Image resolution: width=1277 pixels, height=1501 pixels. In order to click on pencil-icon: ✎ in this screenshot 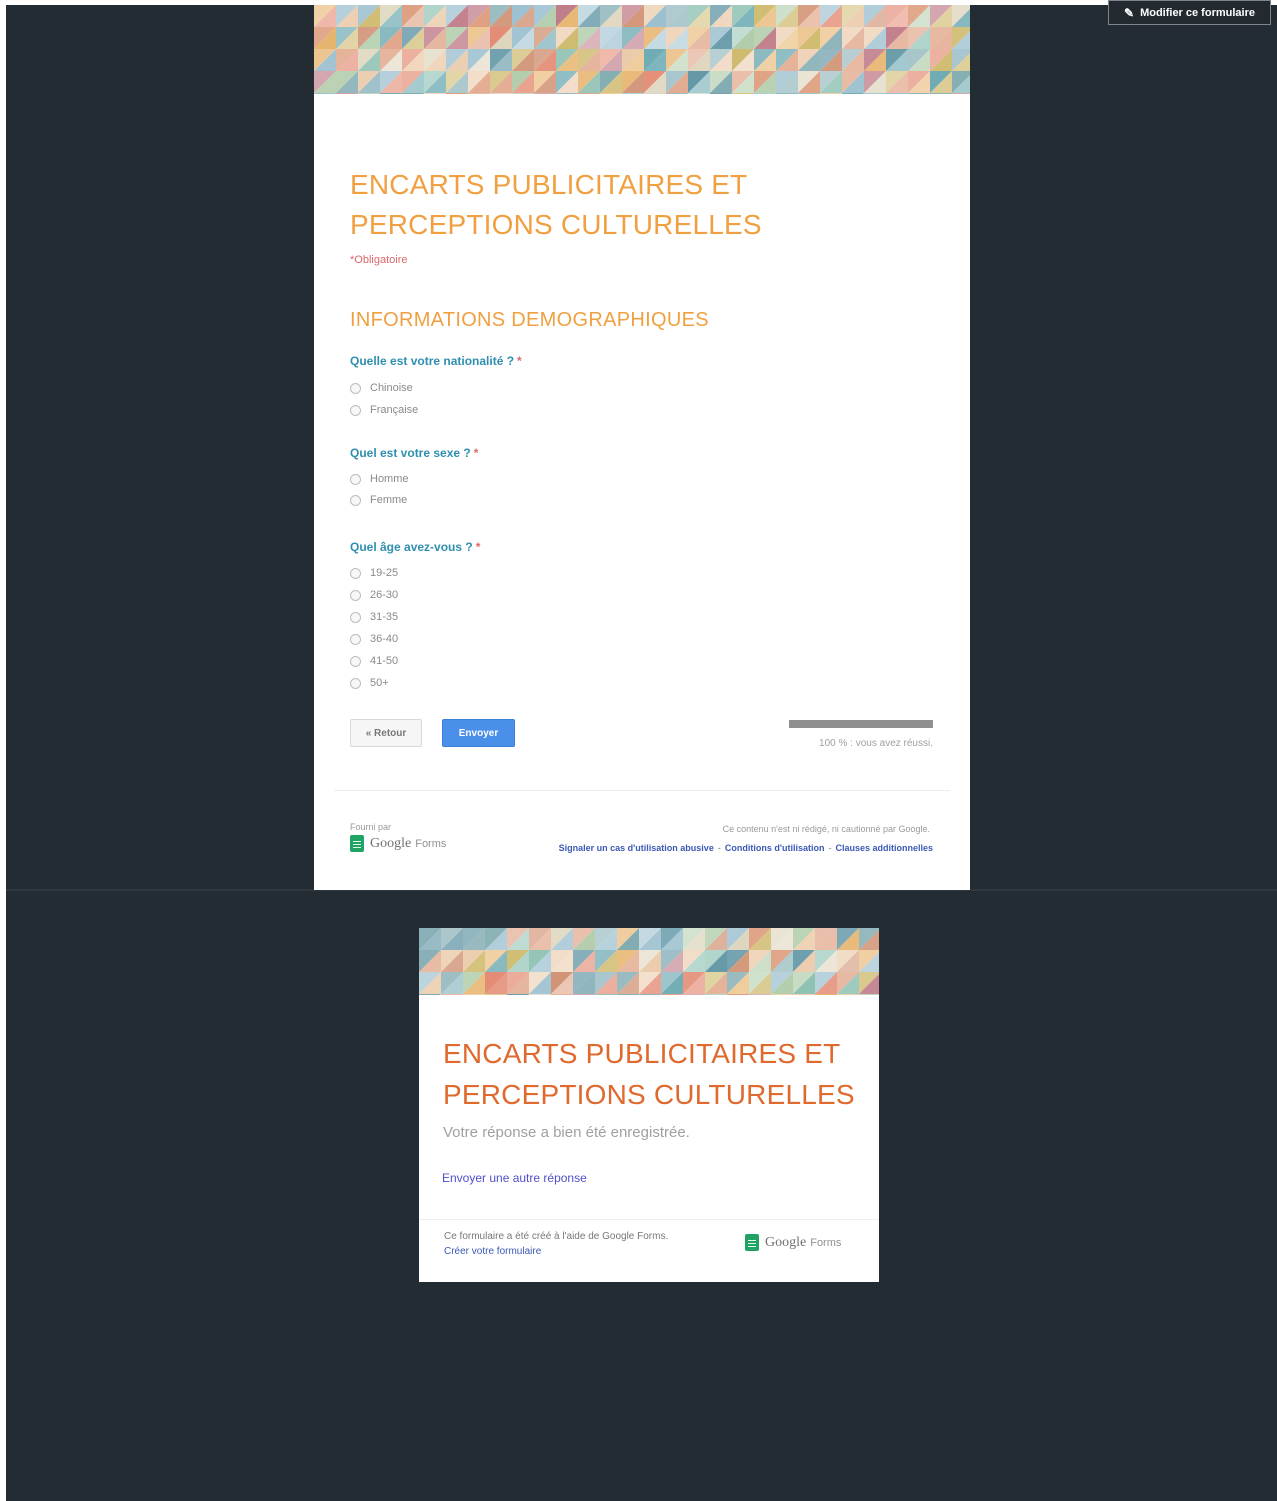, I will do `click(1129, 12)`.